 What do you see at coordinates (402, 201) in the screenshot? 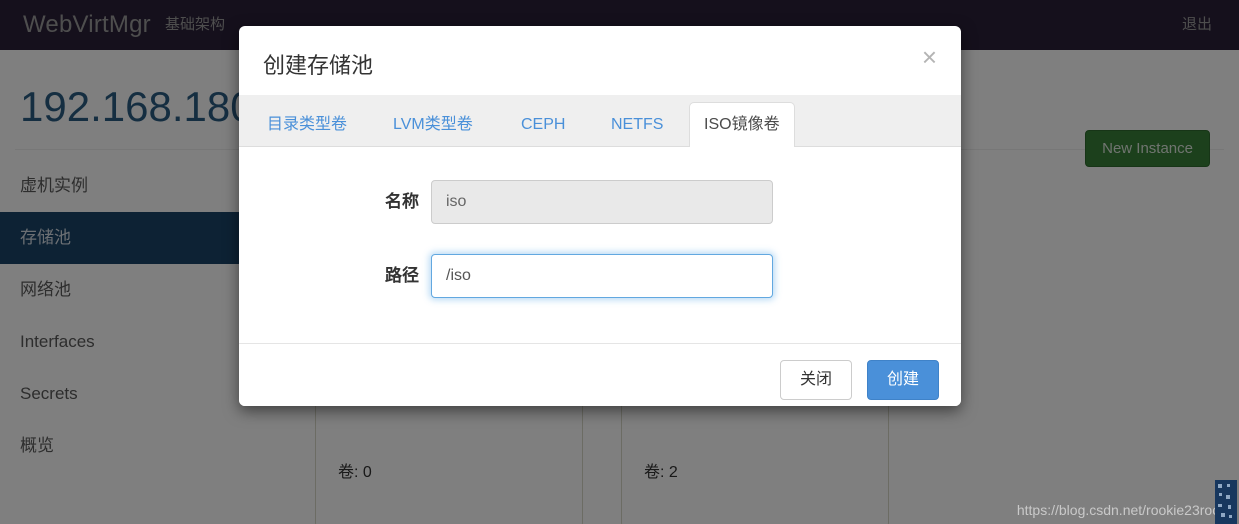
I see `name-label: 名称` at bounding box center [402, 201].